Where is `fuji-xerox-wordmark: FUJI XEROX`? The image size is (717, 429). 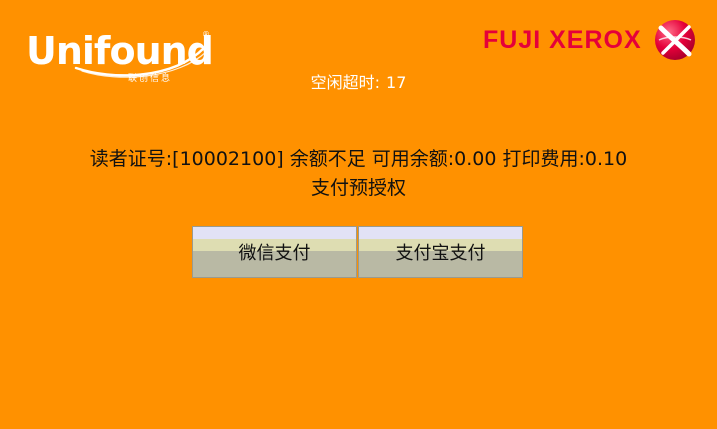 fuji-xerox-wordmark: FUJI XEROX is located at coordinates (562, 40).